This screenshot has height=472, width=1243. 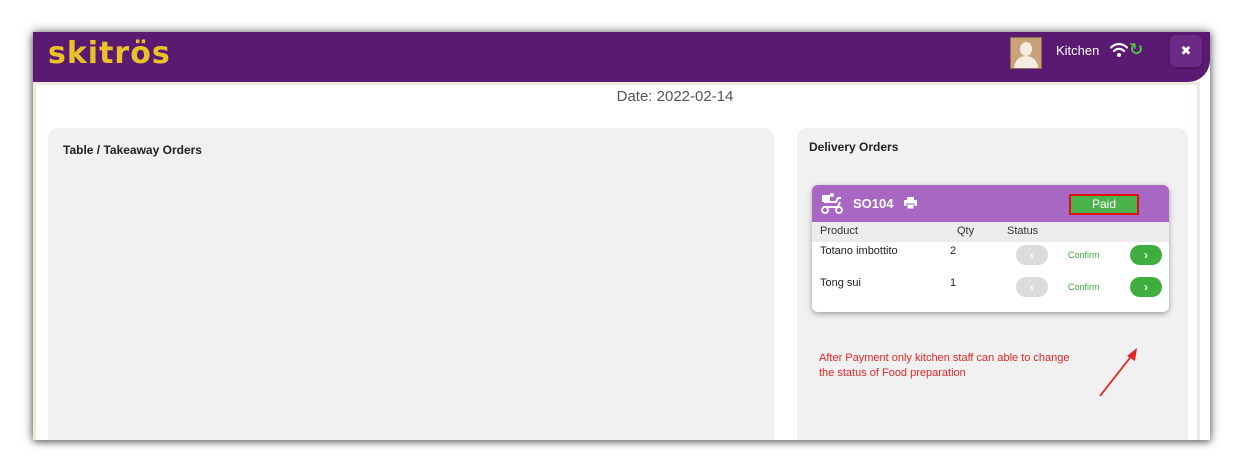 What do you see at coordinates (854, 147) in the screenshot?
I see `delivery-orders-title: Delivery Orders` at bounding box center [854, 147].